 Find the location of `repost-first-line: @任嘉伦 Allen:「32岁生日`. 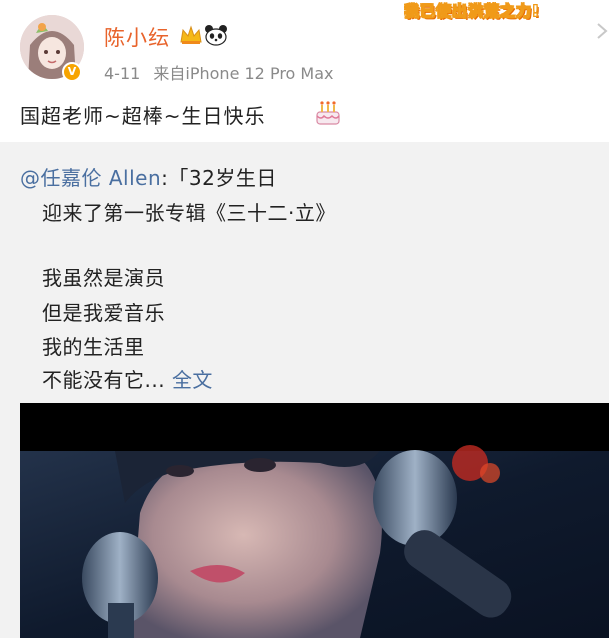

repost-first-line: @任嘉伦 Allen:「32岁生日 is located at coordinates (148, 176).